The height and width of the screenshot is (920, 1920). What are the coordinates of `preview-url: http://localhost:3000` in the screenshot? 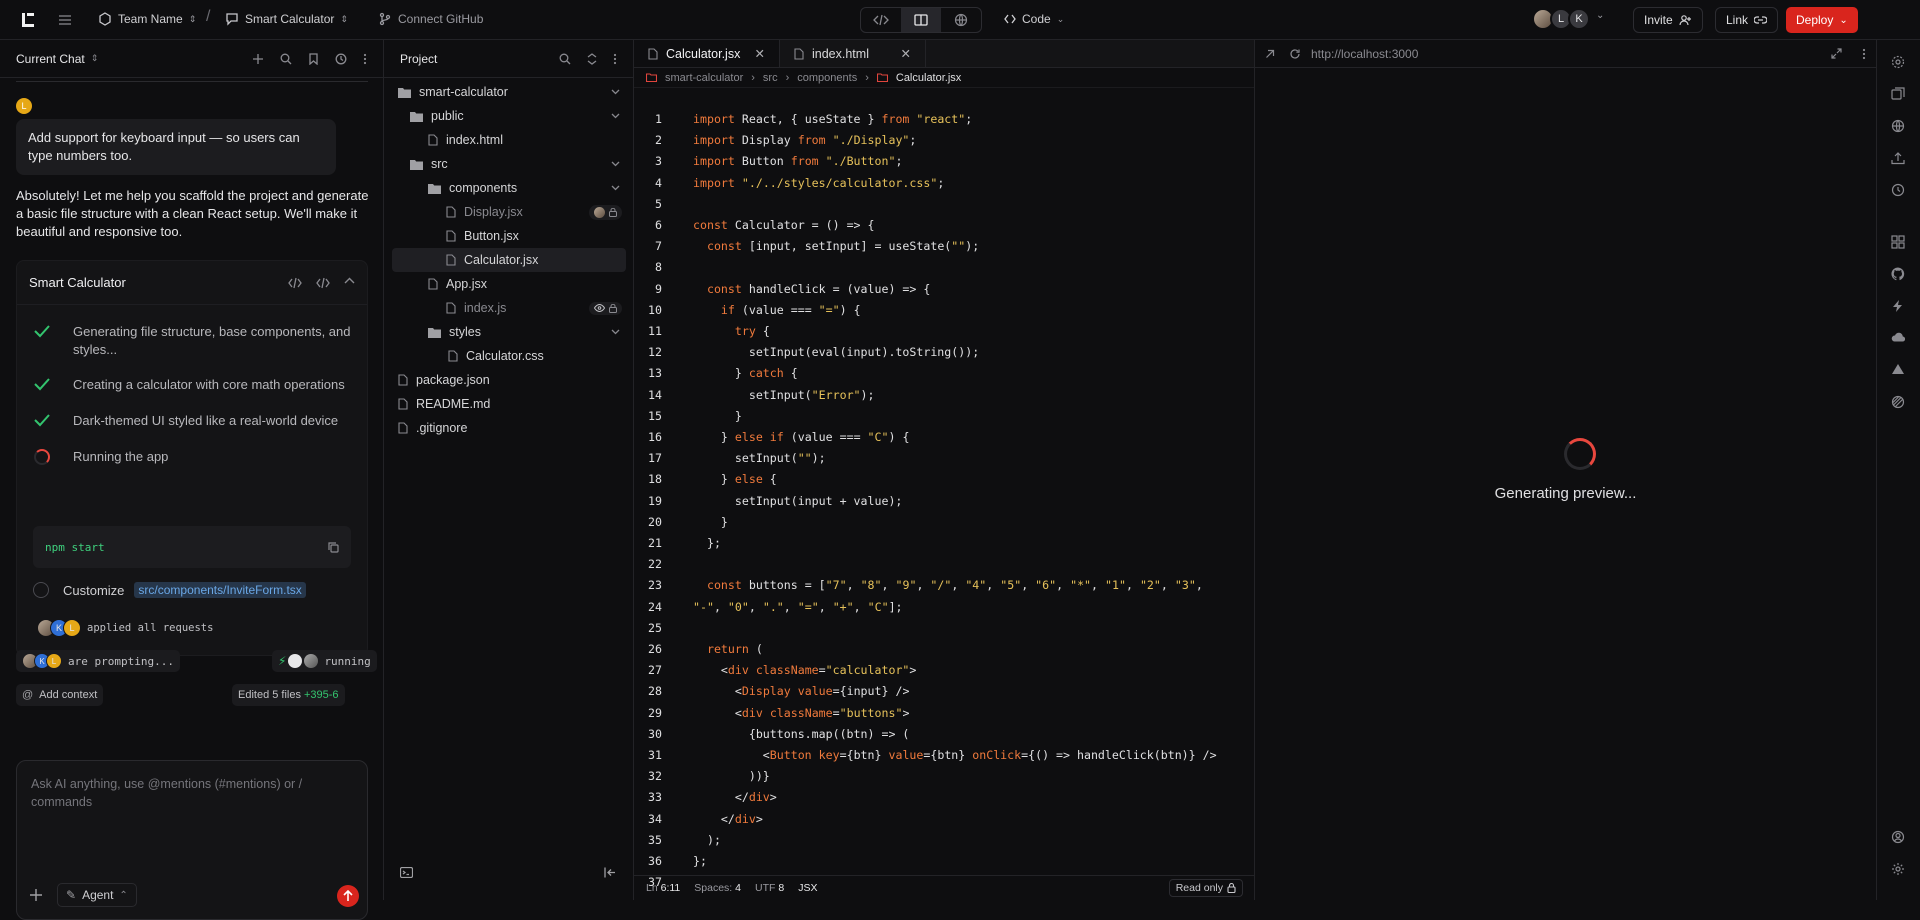 It's located at (1364, 54).